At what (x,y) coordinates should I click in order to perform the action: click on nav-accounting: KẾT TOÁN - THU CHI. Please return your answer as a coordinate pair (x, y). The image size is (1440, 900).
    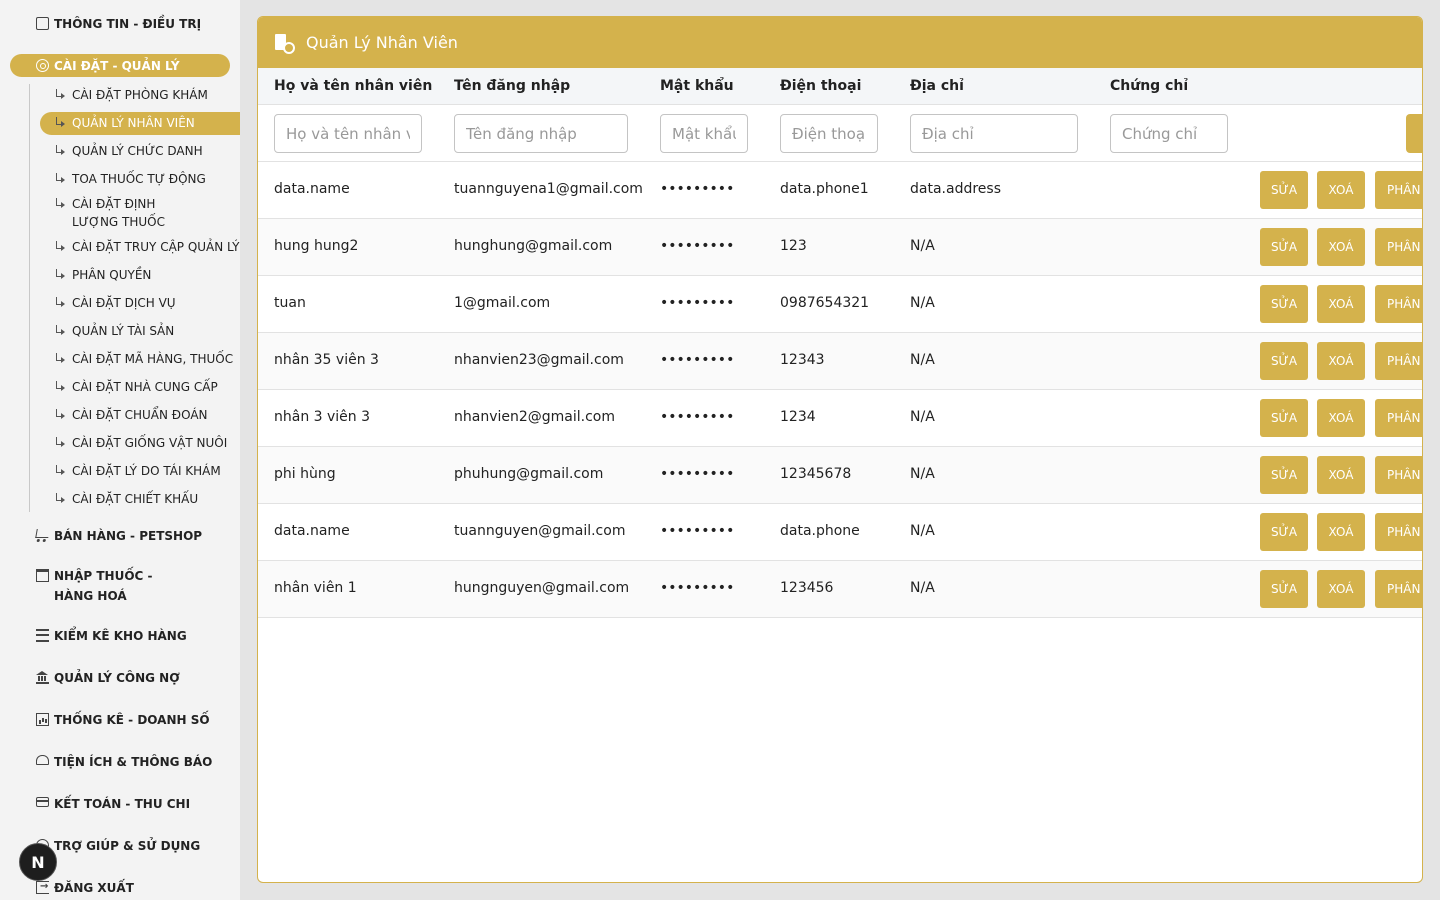
    Looking at the image, I should click on (113, 804).